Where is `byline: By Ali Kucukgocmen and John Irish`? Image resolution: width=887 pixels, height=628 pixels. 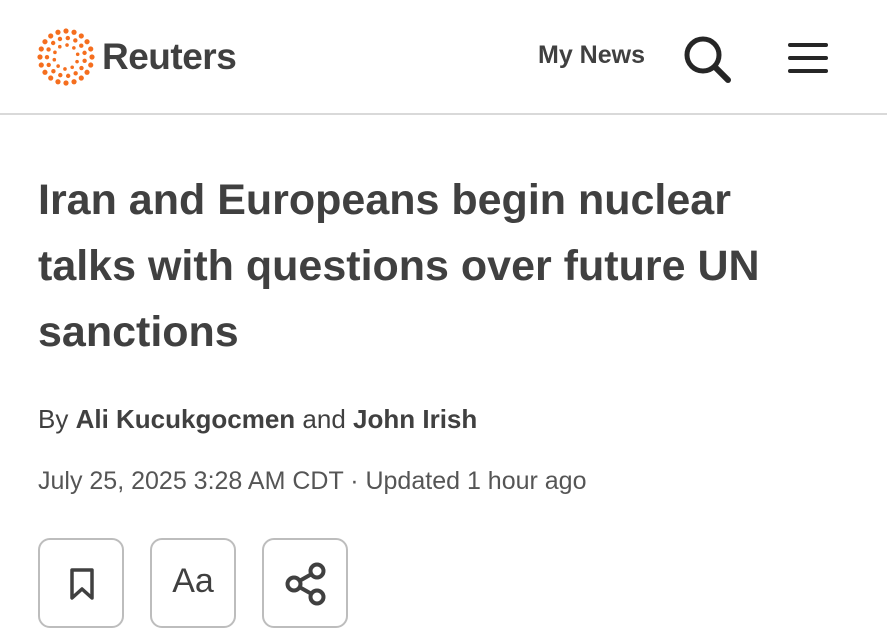
byline: By Ali Kucukgocmen and John Irish is located at coordinates (257, 419).